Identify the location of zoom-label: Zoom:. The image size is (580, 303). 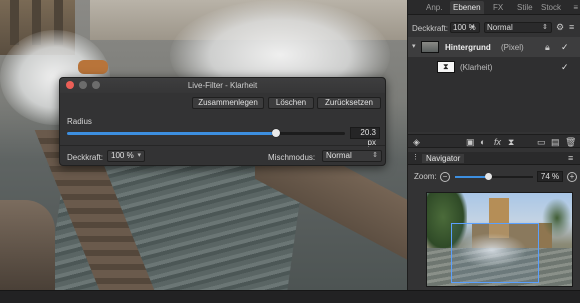
(425, 176).